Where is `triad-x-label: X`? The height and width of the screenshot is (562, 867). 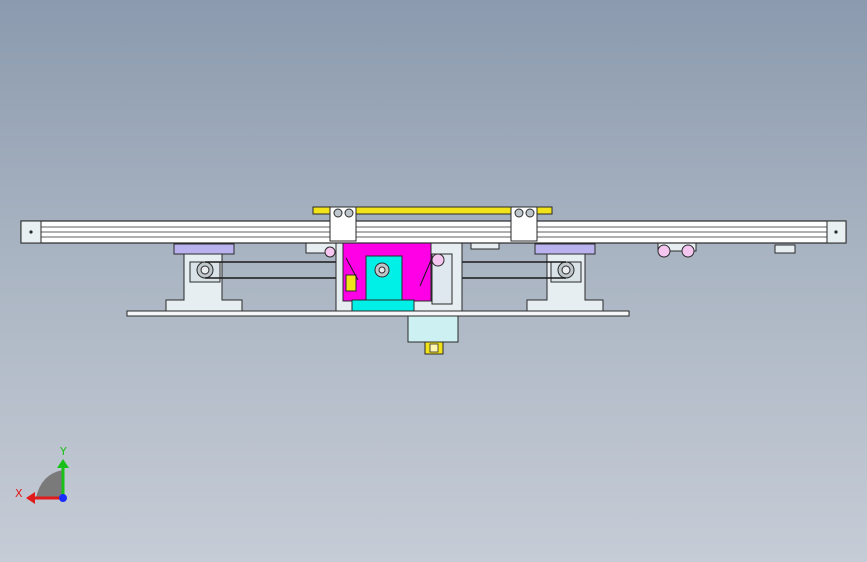 triad-x-label: X is located at coordinates (19, 493).